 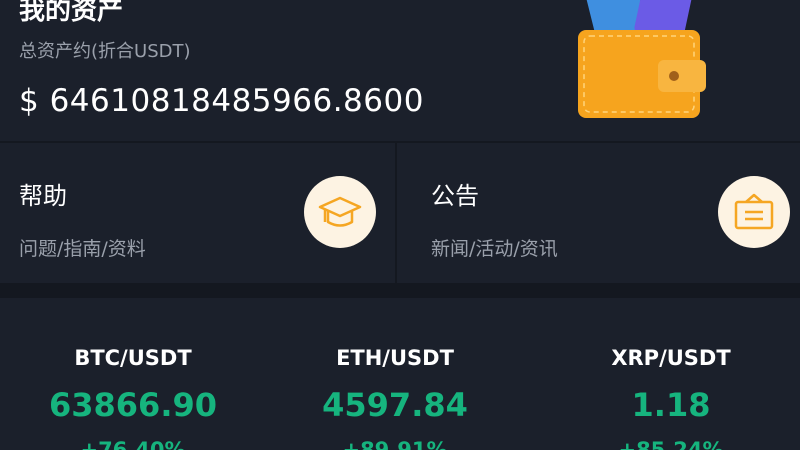 What do you see at coordinates (82, 249) in the screenshot?
I see `help-subtitle: 问题/指南/资料` at bounding box center [82, 249].